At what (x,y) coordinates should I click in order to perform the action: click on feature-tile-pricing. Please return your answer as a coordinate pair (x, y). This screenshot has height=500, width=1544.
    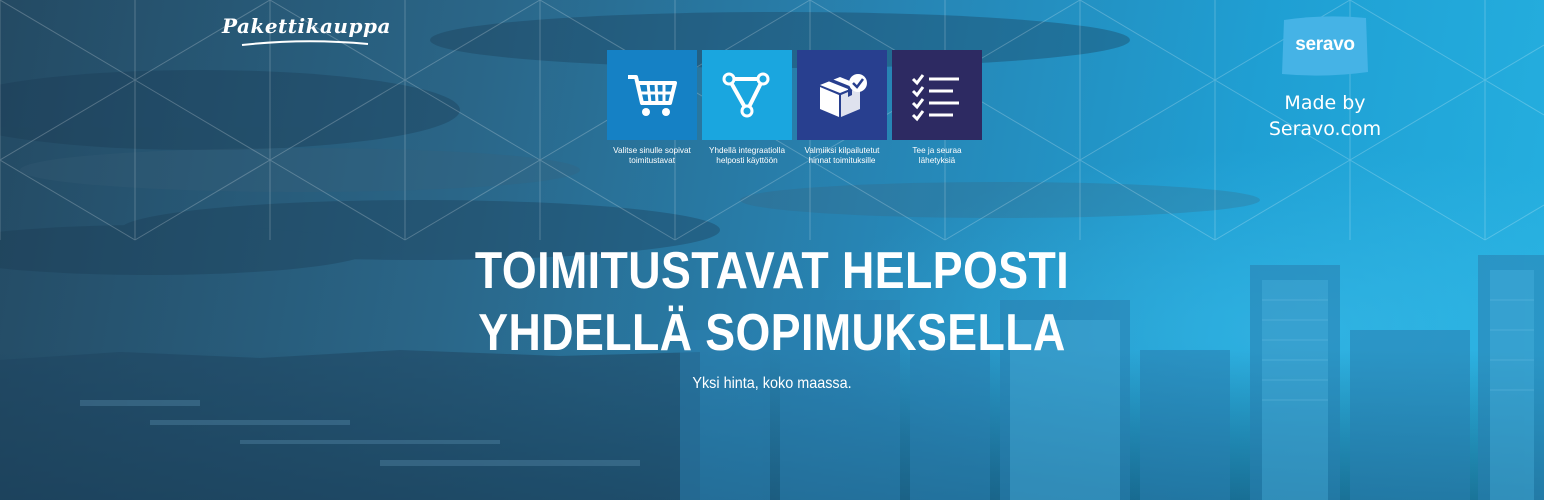
    Looking at the image, I should click on (842, 95).